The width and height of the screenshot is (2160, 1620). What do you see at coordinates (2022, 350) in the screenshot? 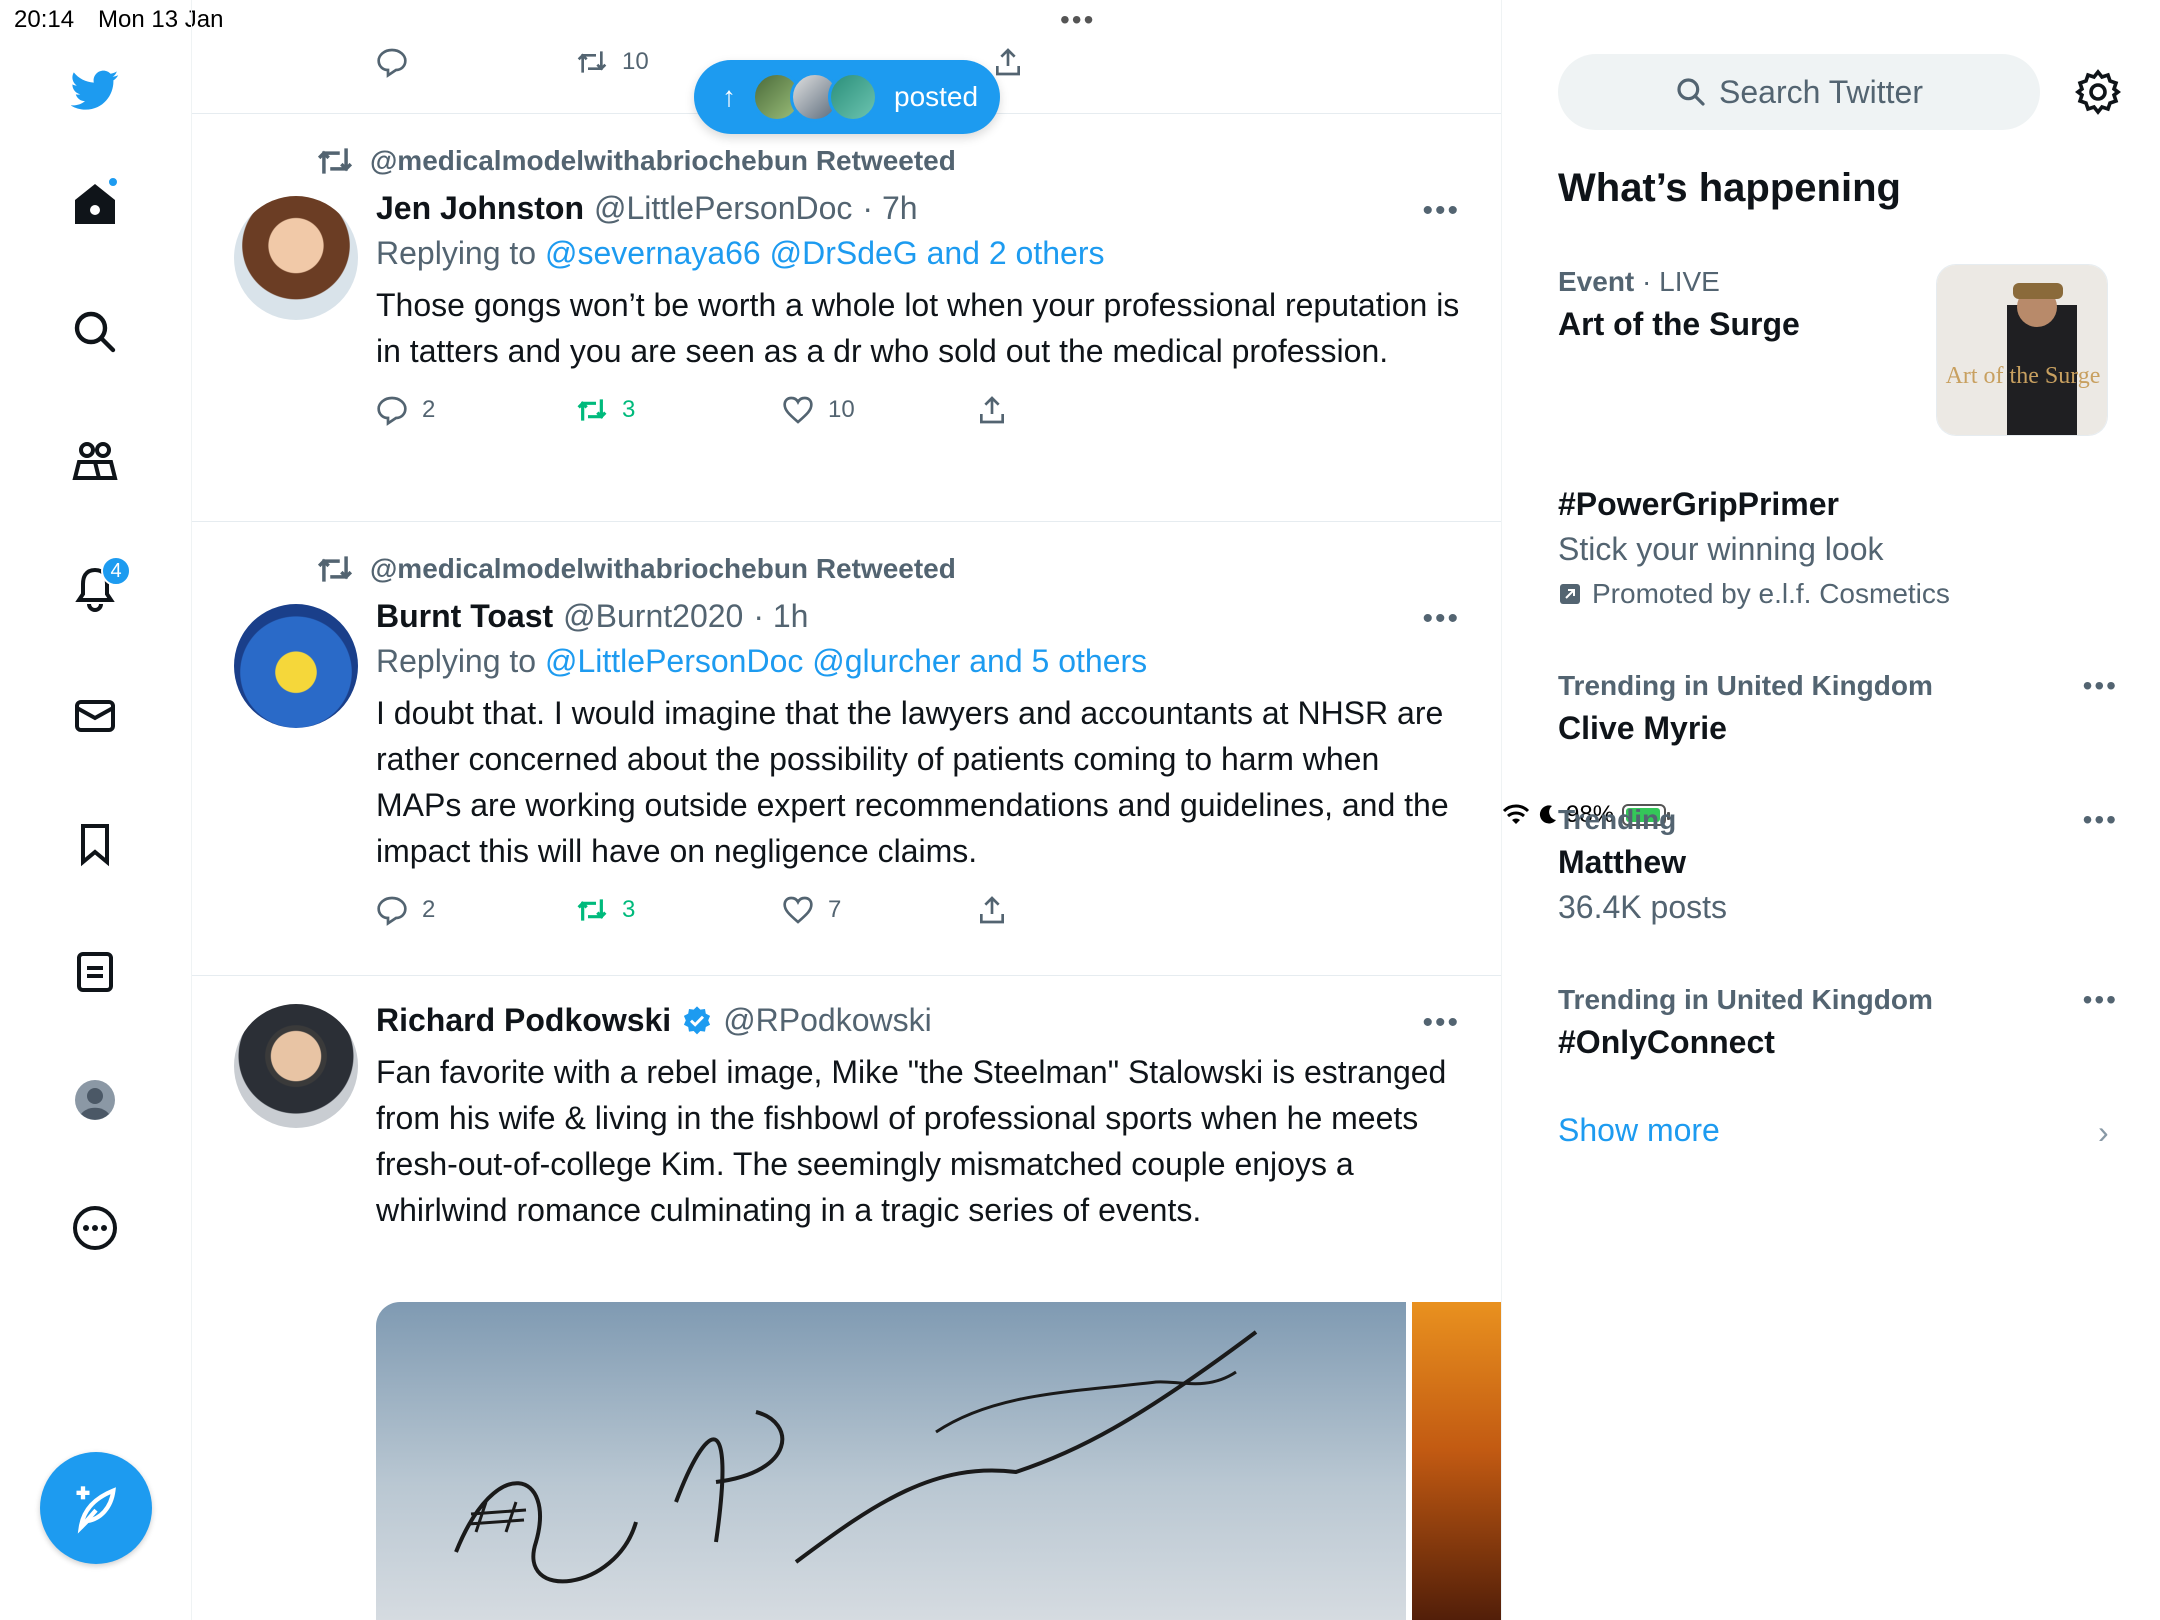
I see `event-thumbnail: Art of the Surge` at bounding box center [2022, 350].